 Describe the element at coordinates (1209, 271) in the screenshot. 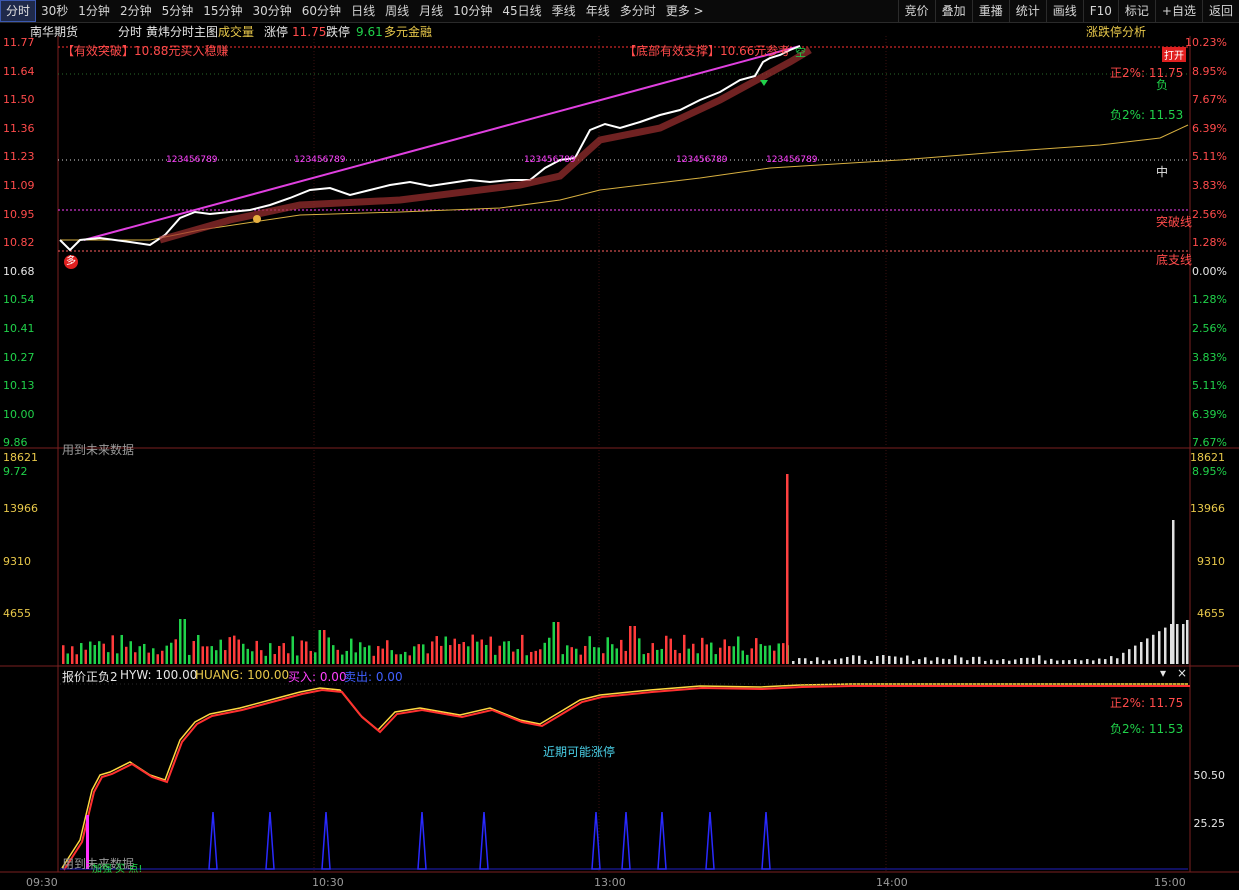

I see `percent-tick: 0.00%` at that location.